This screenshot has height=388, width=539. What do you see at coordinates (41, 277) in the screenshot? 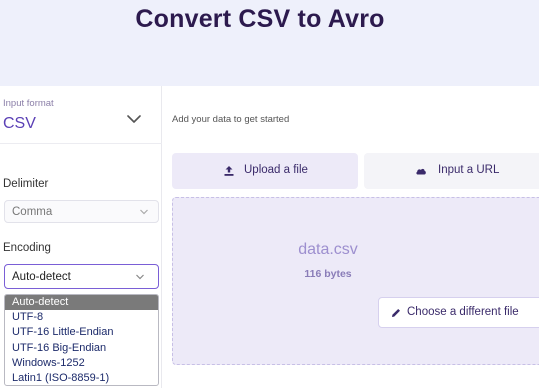
I see `encoding-value: Auto-detect` at bounding box center [41, 277].